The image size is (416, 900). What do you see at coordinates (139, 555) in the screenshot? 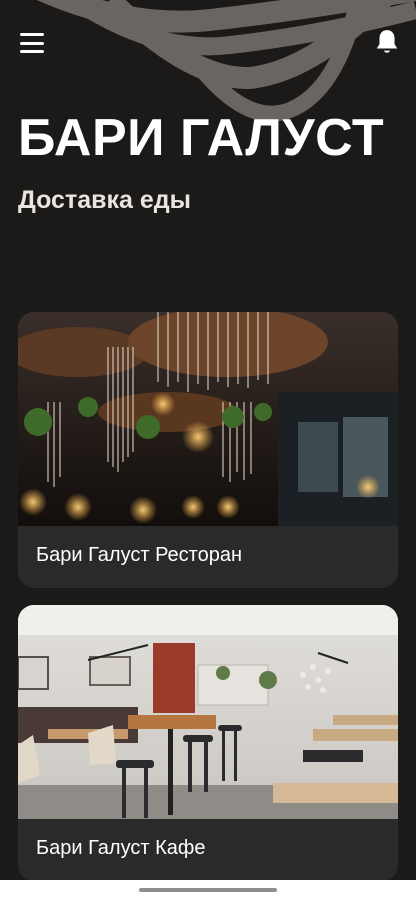
I see `restaurant-card-label: Бари Галуст Ресторан` at bounding box center [139, 555].